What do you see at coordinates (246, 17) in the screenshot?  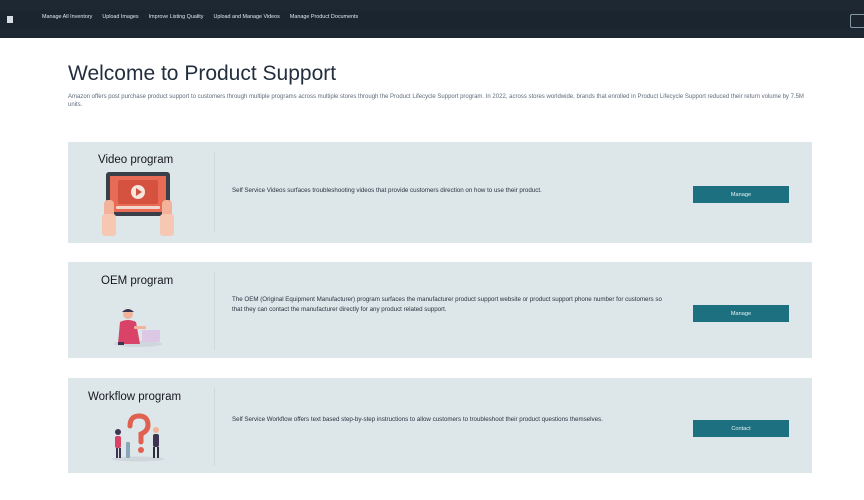 I see `nav-upload-manage-videos: Upload and Manage Videos` at bounding box center [246, 17].